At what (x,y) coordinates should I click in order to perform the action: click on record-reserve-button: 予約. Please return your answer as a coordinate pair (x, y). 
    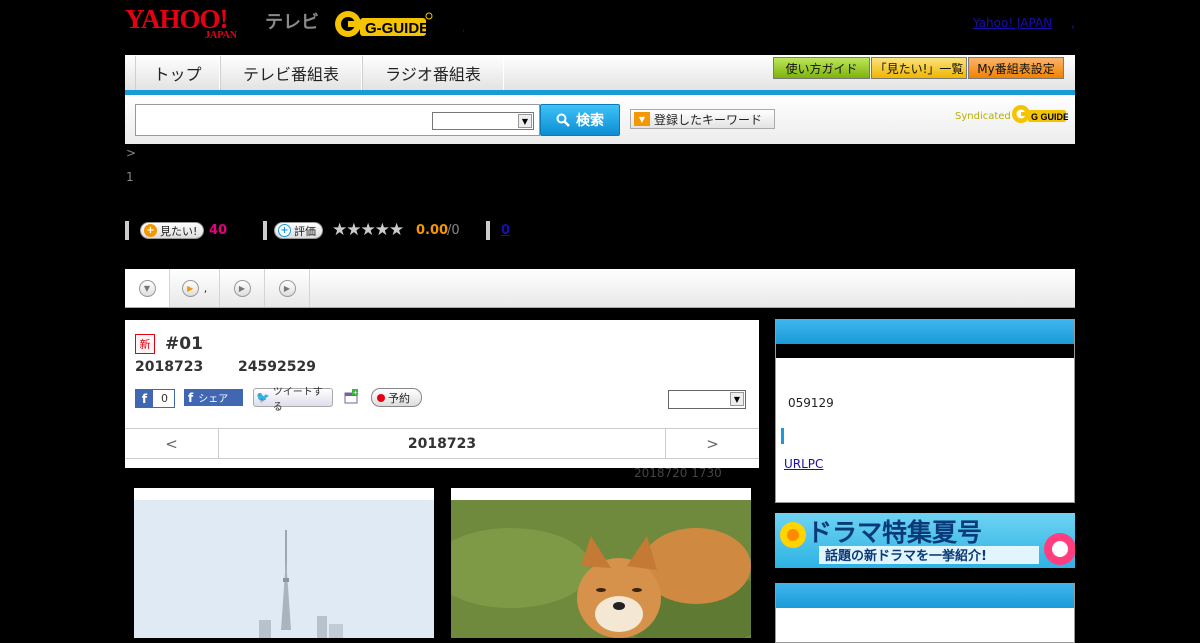
    Looking at the image, I should click on (396, 397).